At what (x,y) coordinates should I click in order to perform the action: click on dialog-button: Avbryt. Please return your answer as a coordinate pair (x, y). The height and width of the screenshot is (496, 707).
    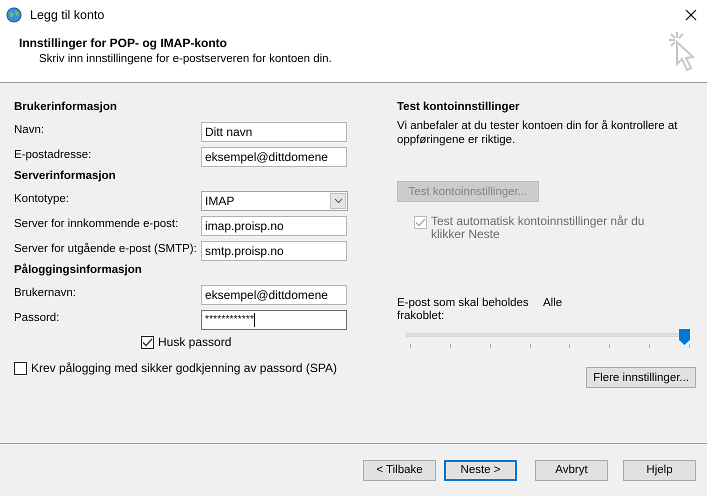
    Looking at the image, I should click on (571, 470).